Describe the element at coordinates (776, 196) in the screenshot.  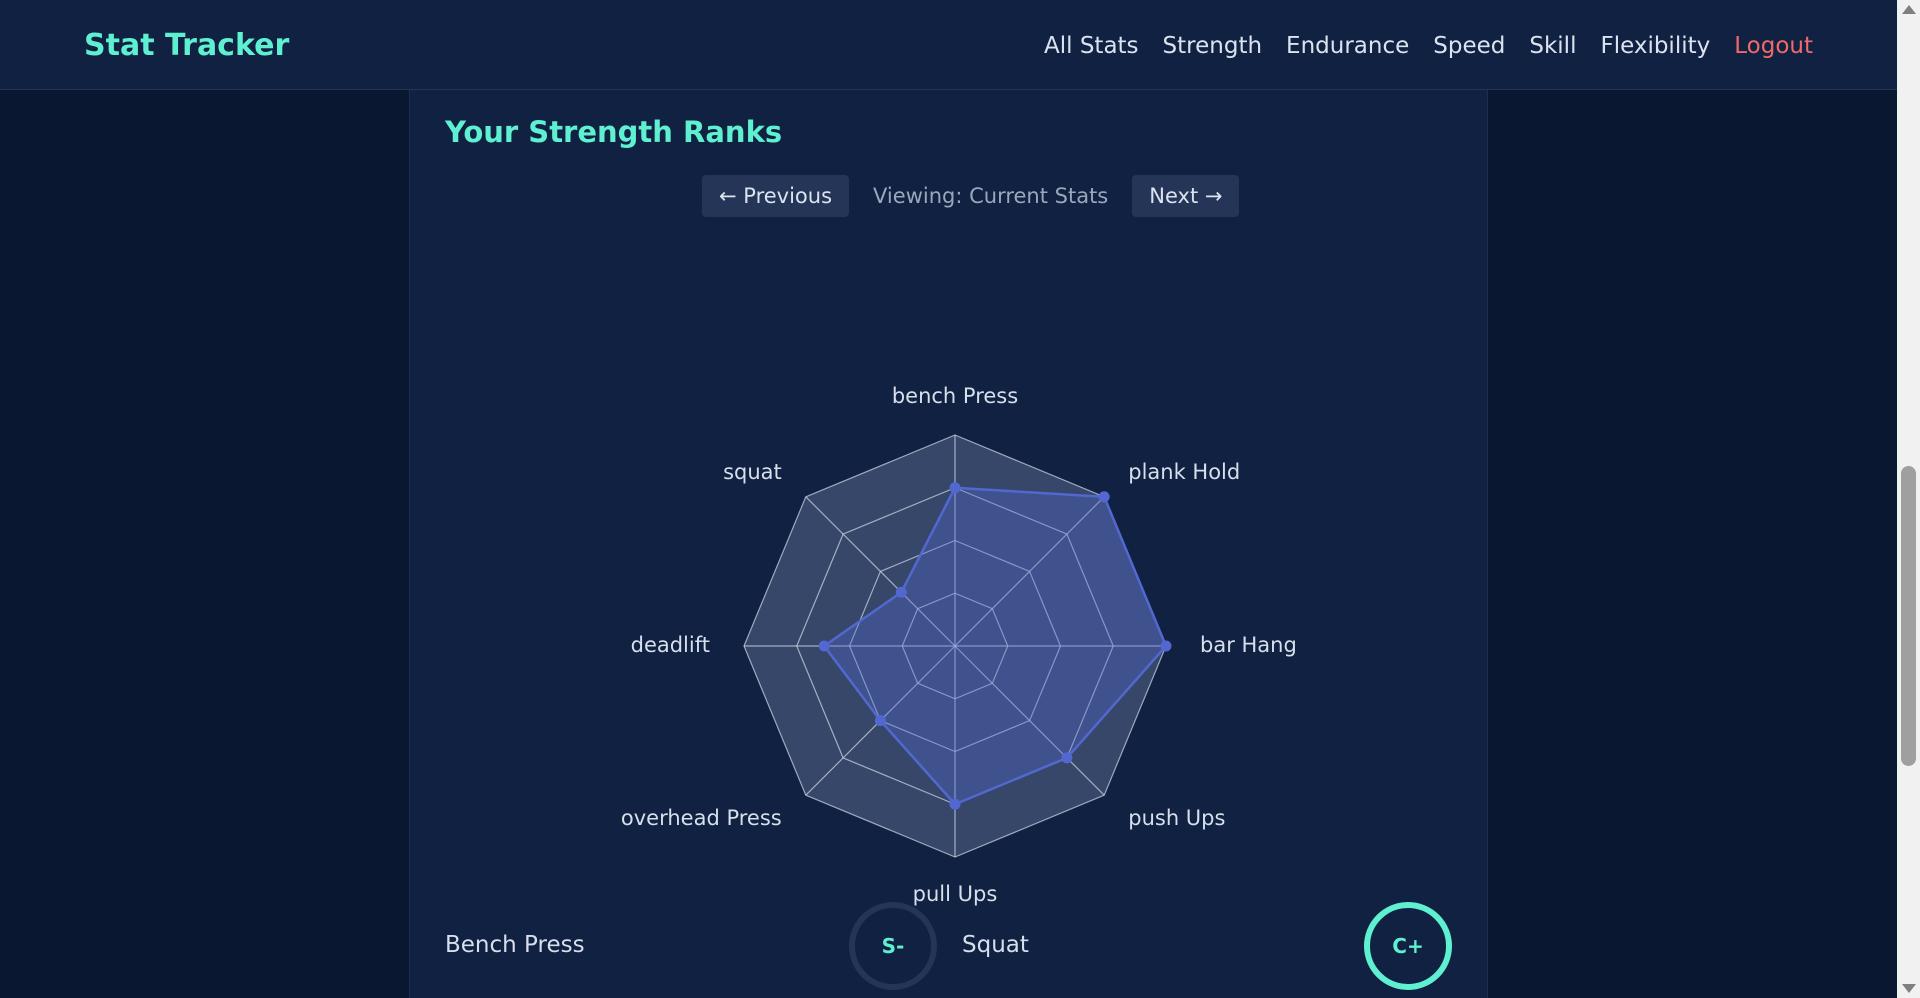
I see `previous-button: ← Previous` at that location.